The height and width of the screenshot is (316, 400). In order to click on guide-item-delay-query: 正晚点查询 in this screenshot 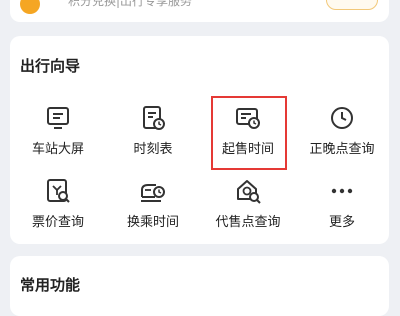, I will do `click(342, 130)`.